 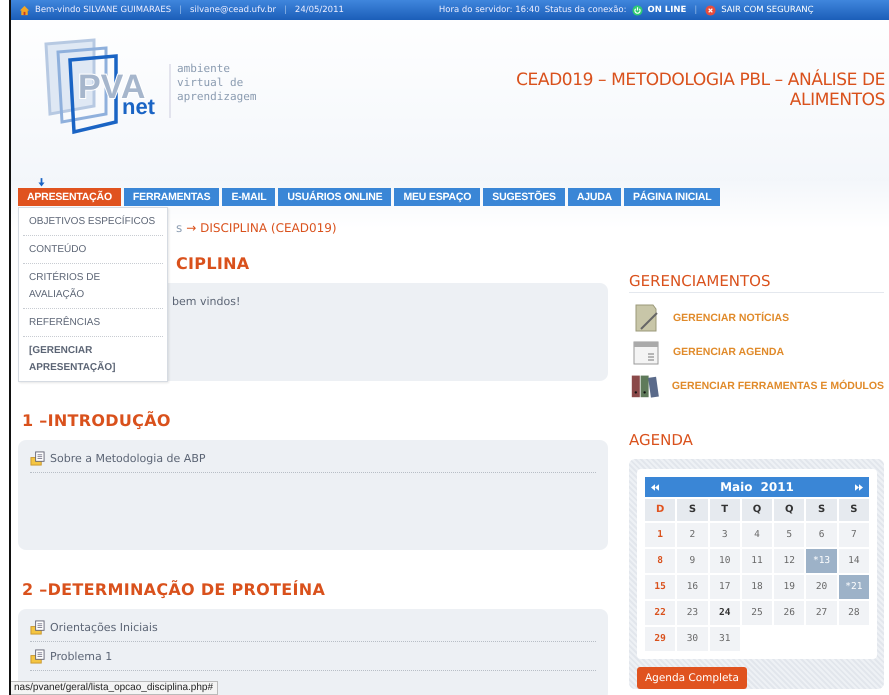 What do you see at coordinates (692, 639) in the screenshot?
I see `calendar-day: 30` at bounding box center [692, 639].